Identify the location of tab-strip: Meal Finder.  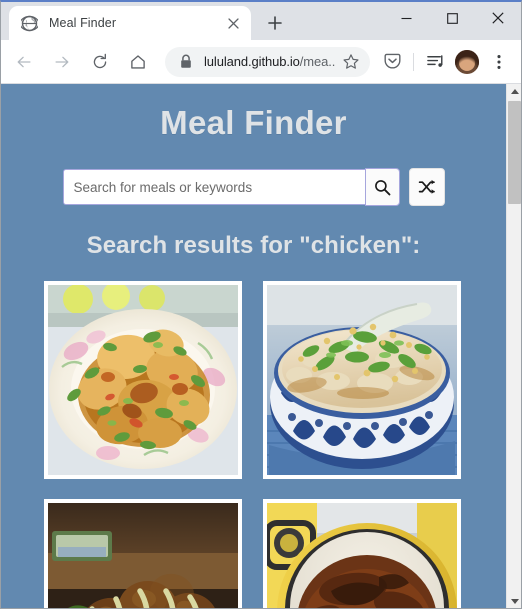
(261, 21).